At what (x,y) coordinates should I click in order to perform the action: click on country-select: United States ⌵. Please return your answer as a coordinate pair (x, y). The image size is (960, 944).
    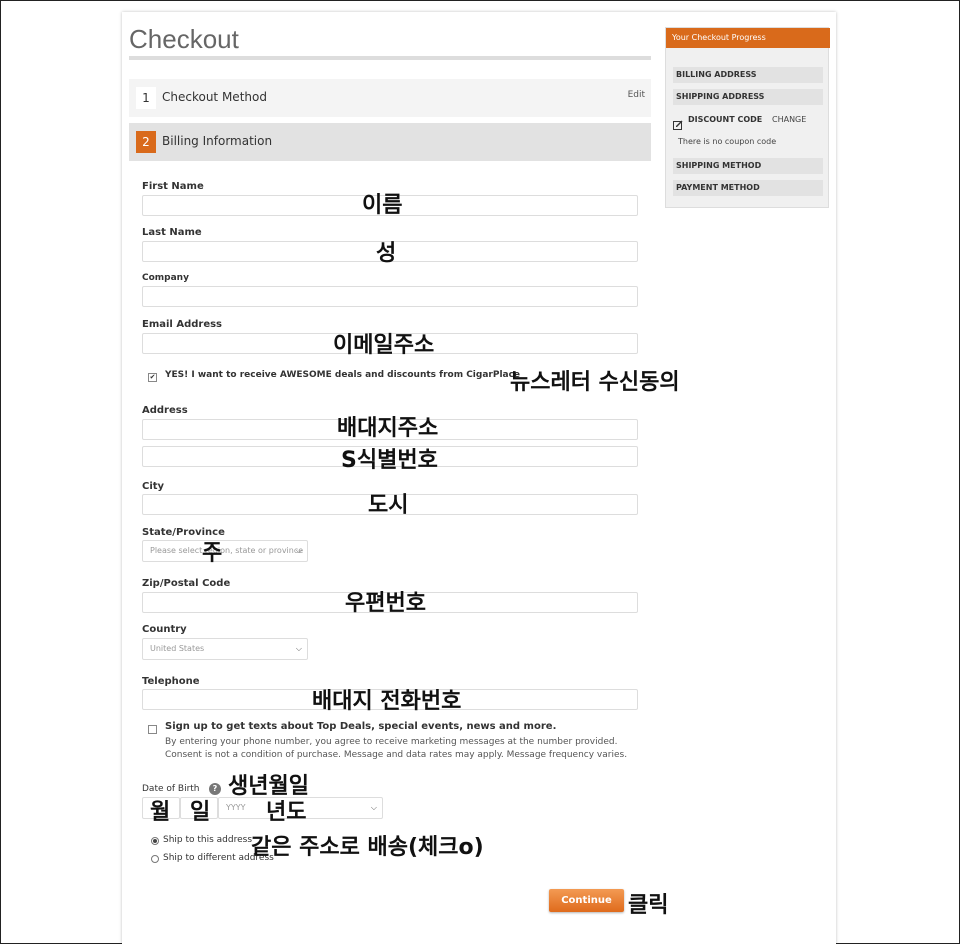
    Looking at the image, I should click on (225, 649).